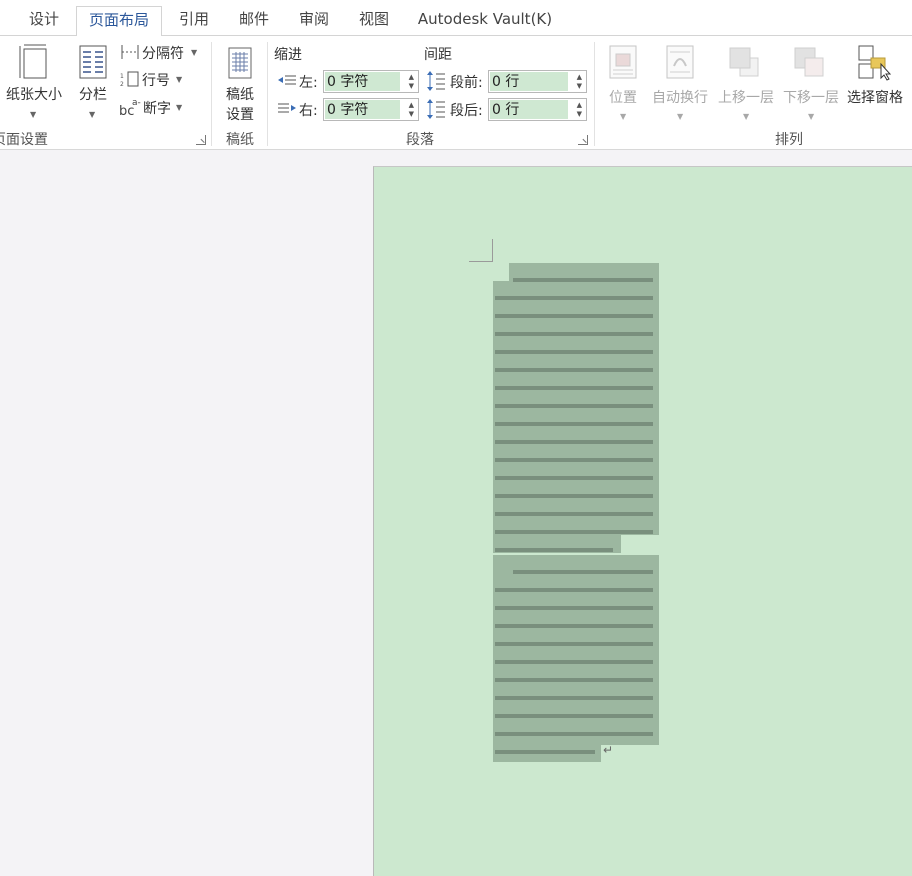 The image size is (912, 876). Describe the element at coordinates (240, 115) in the screenshot. I see `manuscript-label-line2: 设置` at that location.